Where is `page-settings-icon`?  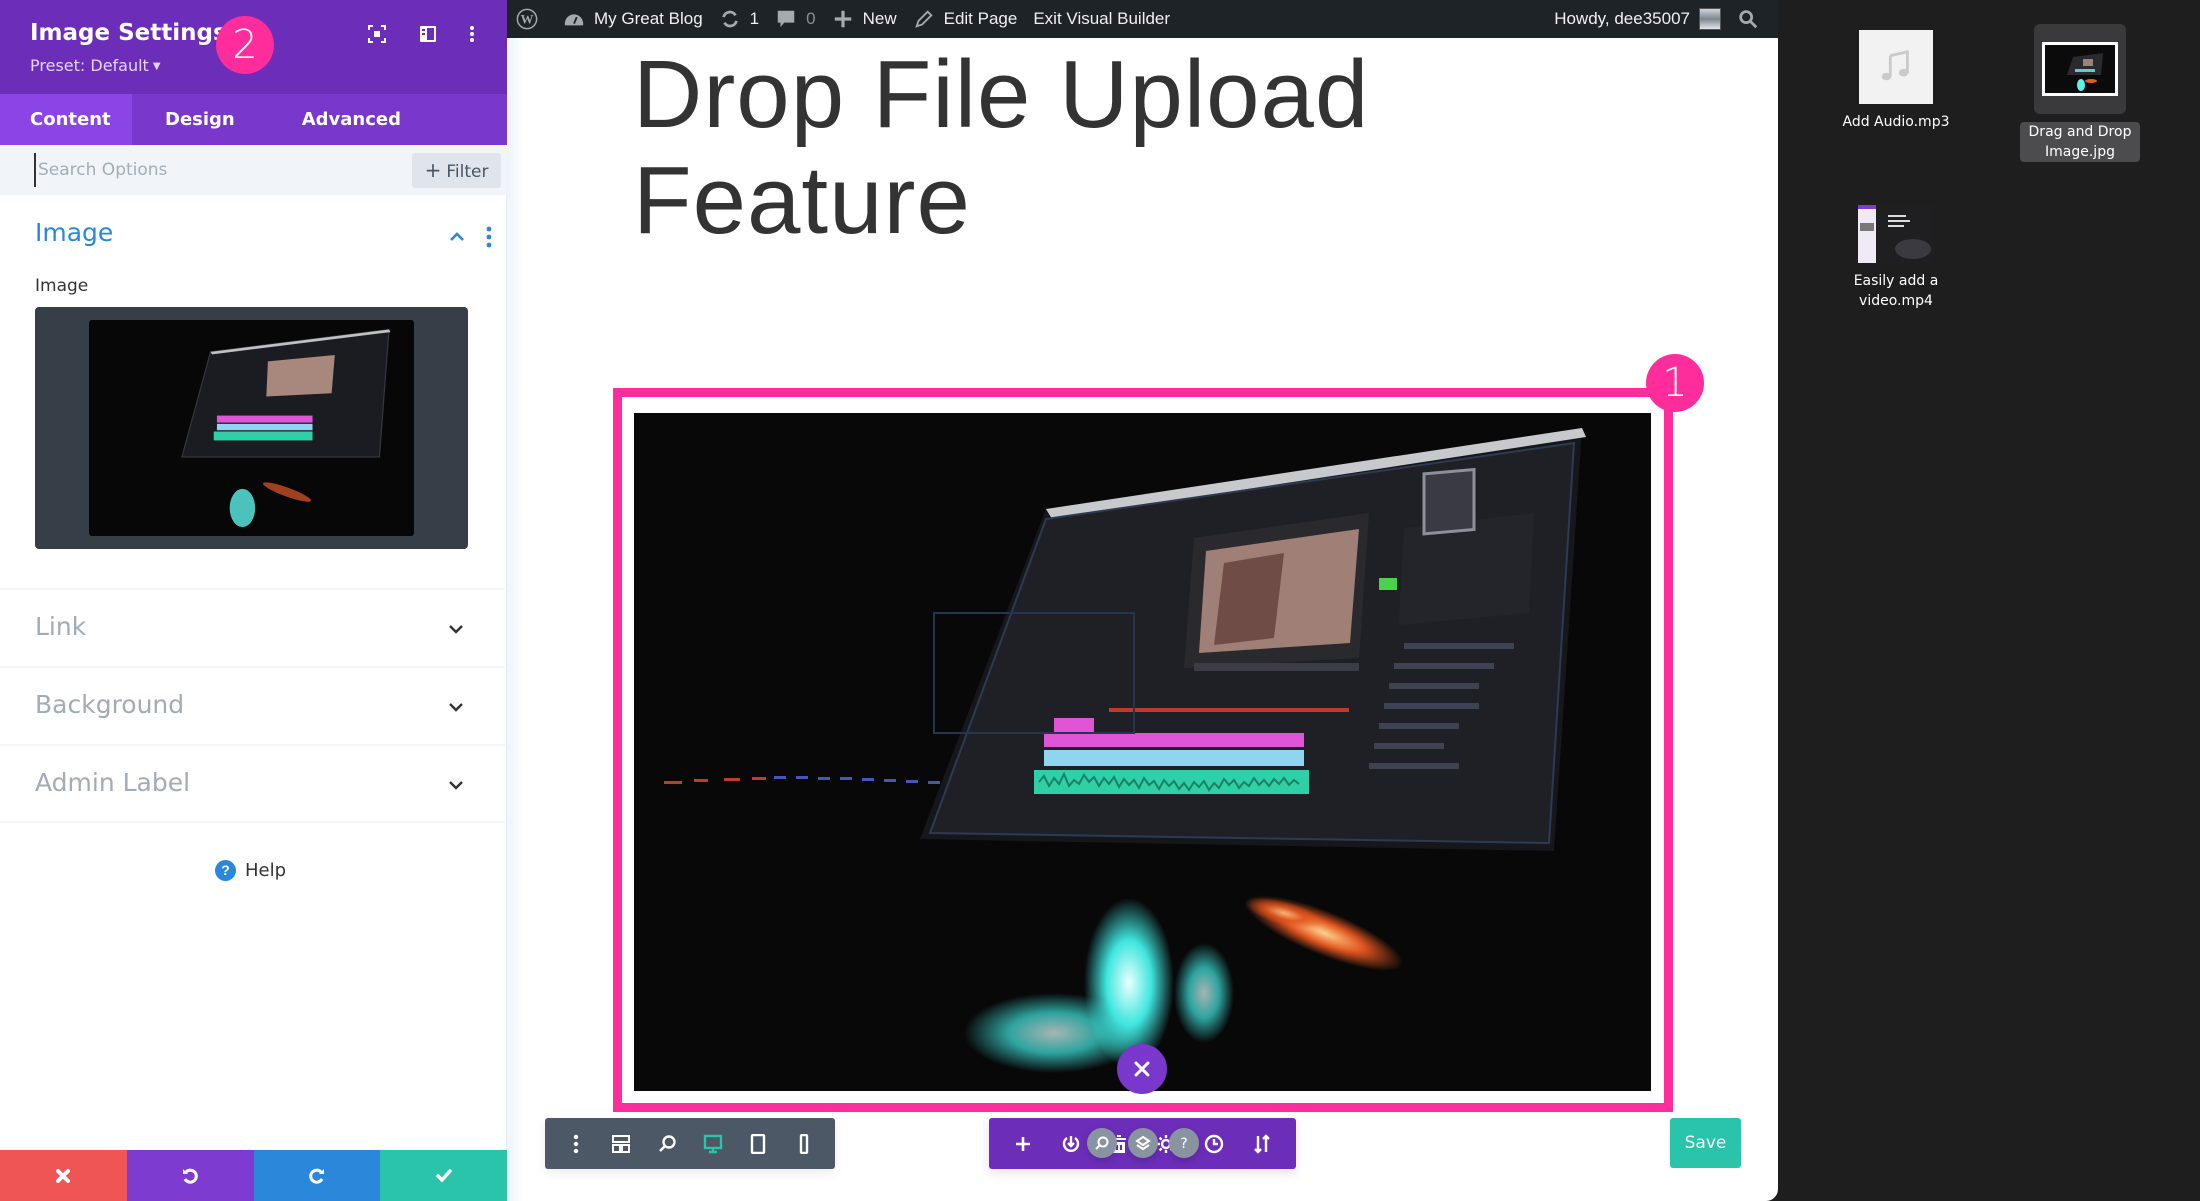
page-settings-icon is located at coordinates (1262, 1143).